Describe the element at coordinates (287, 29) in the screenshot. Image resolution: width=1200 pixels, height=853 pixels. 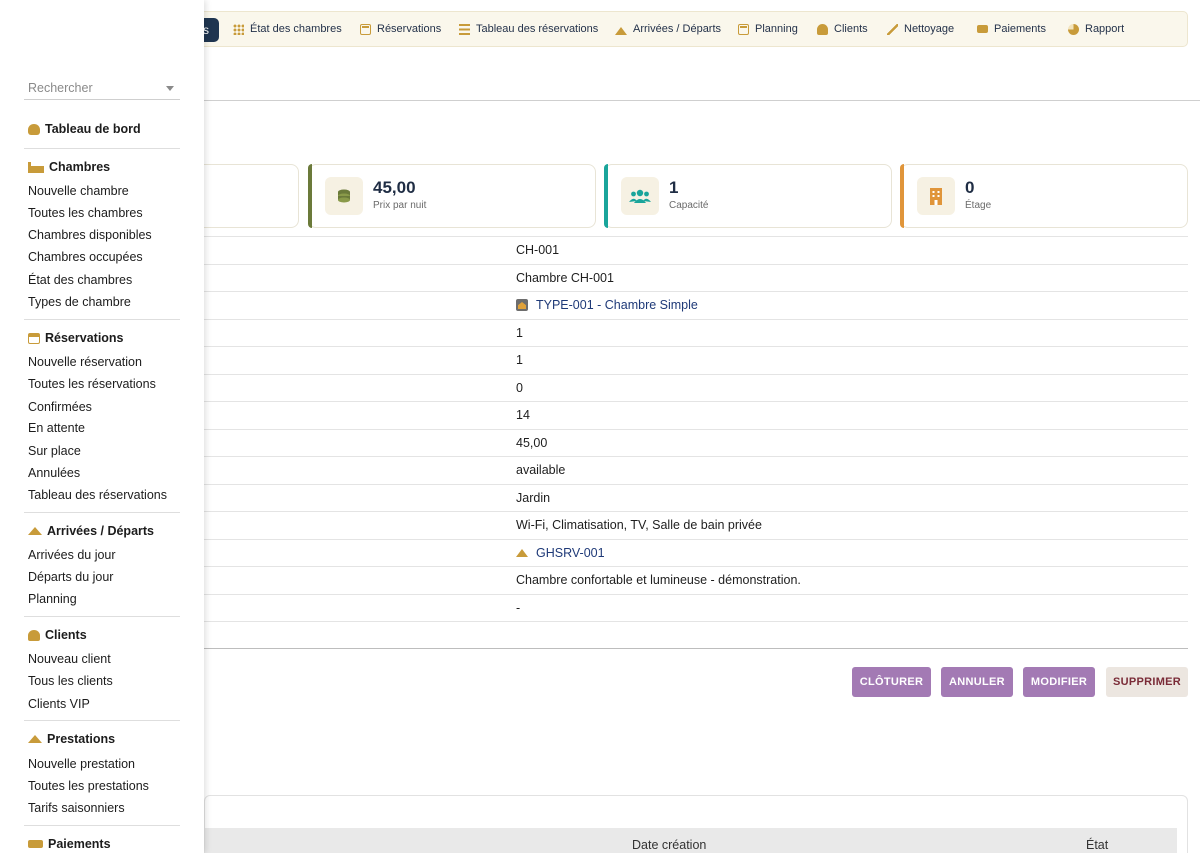
I see `nav-item-etat-chambres: État des chambres` at that location.